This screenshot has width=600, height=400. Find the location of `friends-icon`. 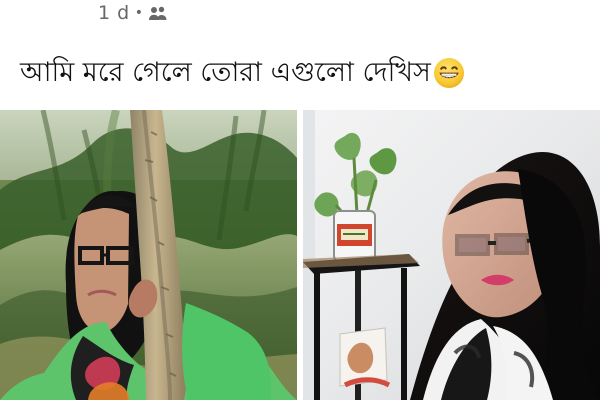

friends-icon is located at coordinates (158, 13).